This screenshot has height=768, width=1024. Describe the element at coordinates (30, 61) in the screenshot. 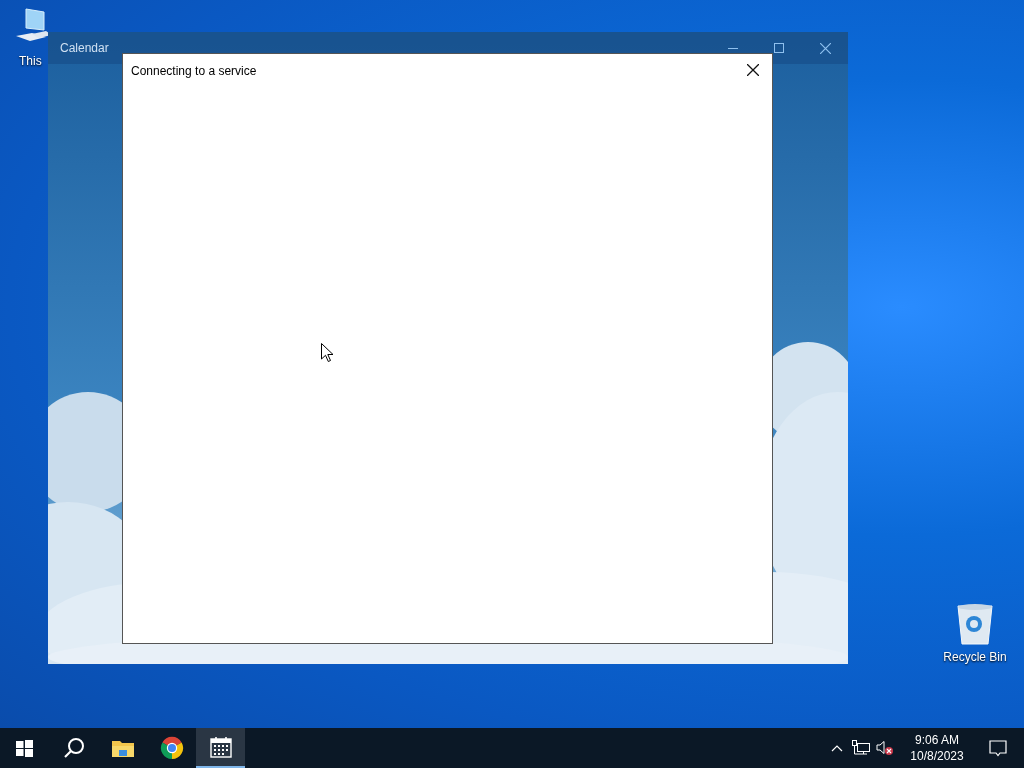

I see `desktop-icon-label: This` at that location.